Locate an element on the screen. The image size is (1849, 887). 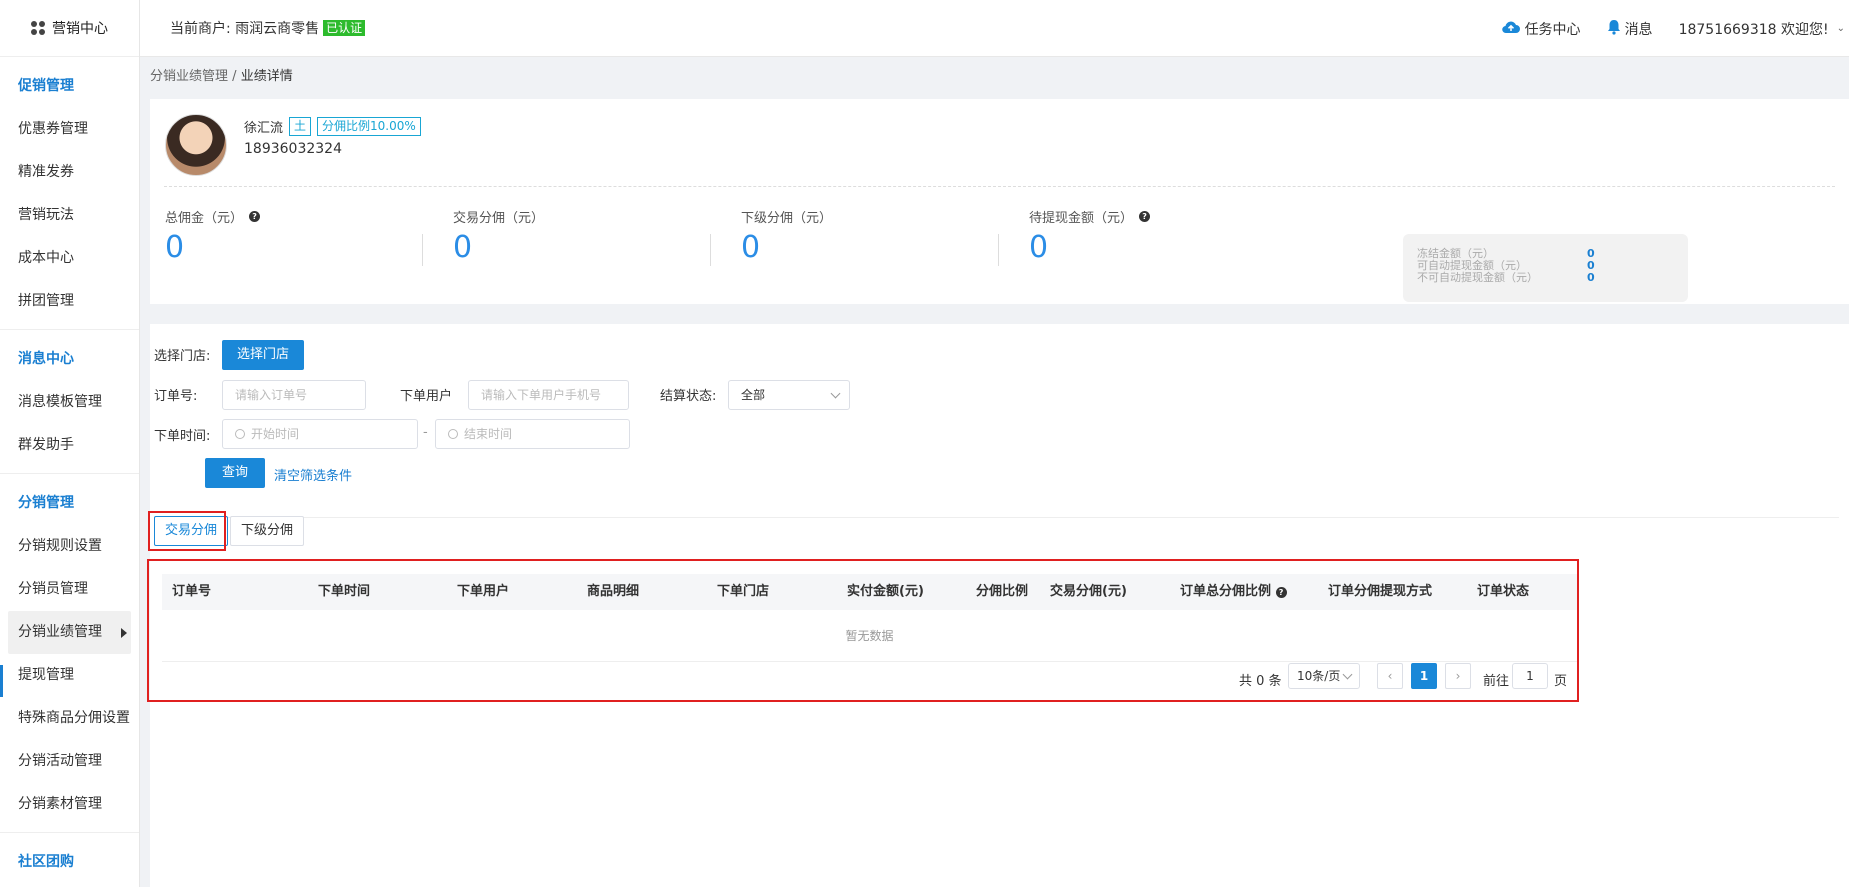
sidebar-item-label: 分销素材管理 is located at coordinates (60, 804).